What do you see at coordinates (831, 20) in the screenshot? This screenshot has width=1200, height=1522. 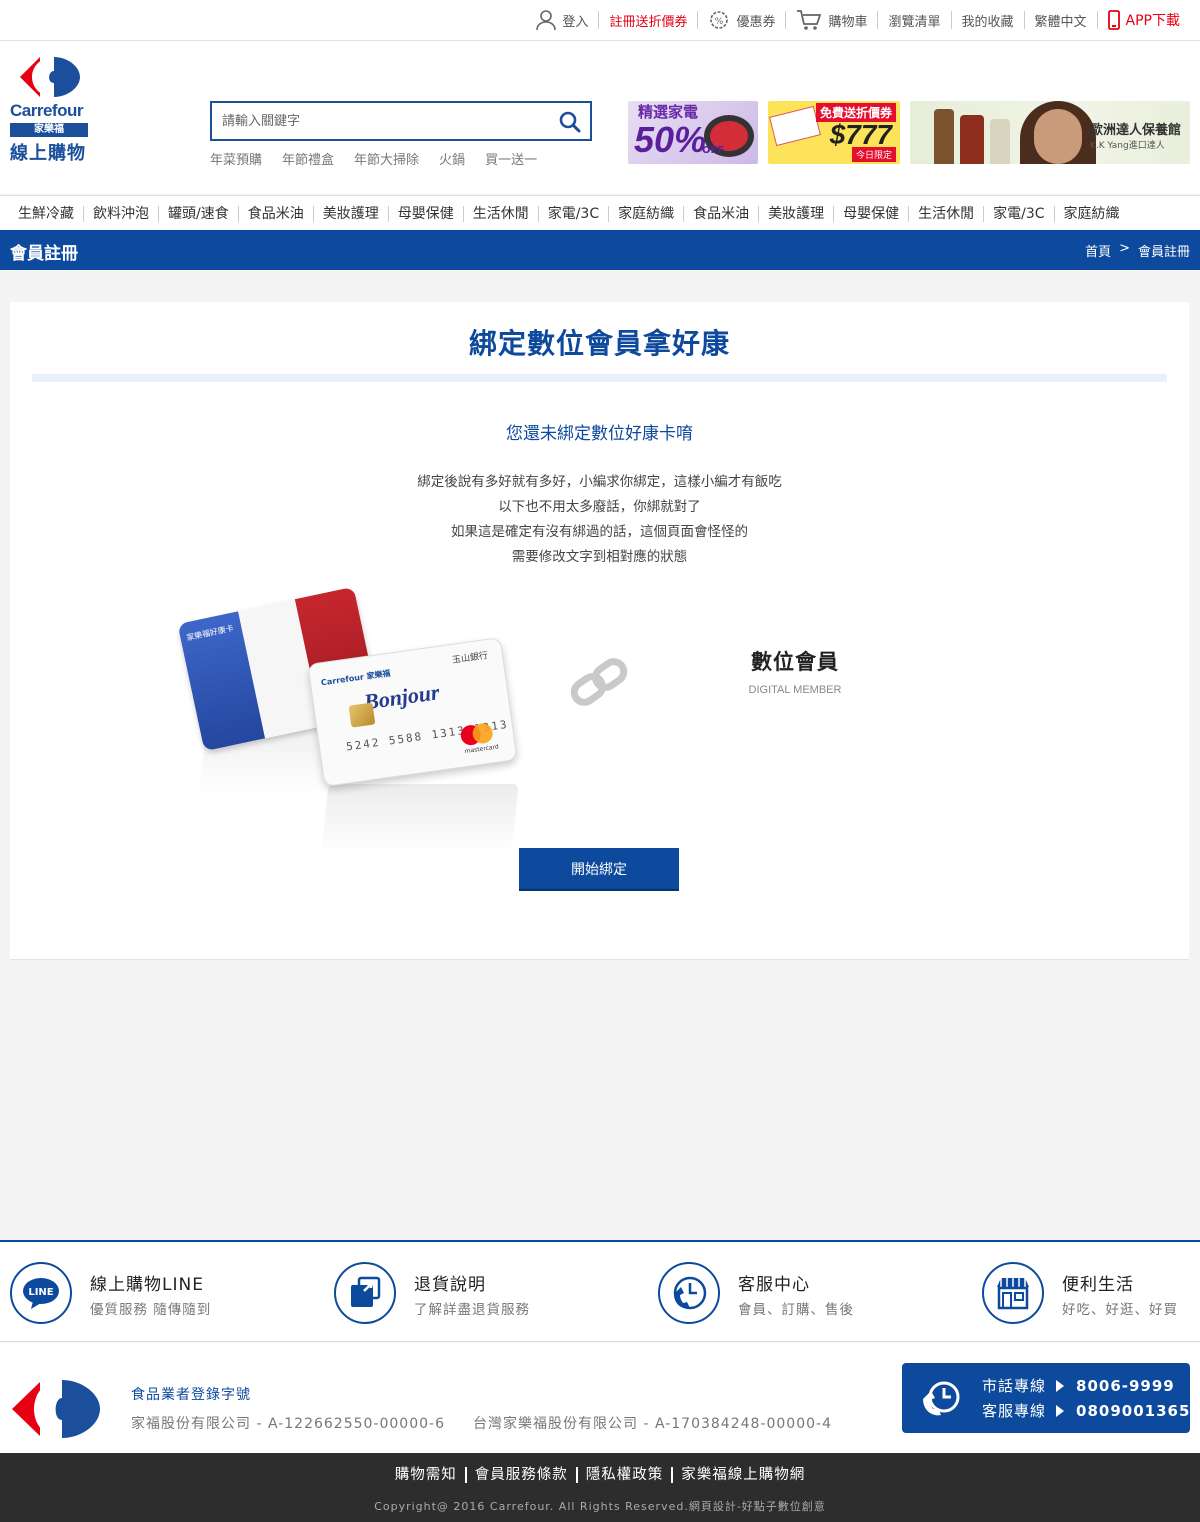 I see `cart-link: 購物車` at bounding box center [831, 20].